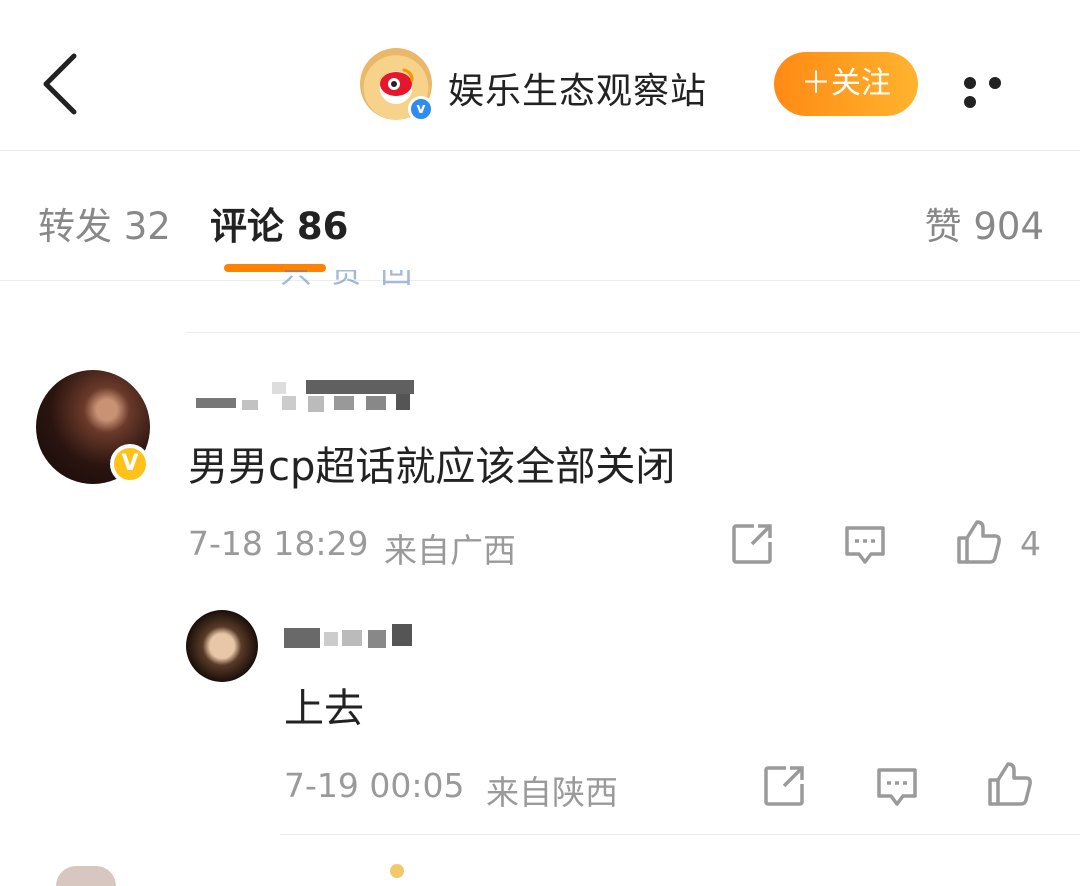 This screenshot has height=886, width=1080. I want to click on reply-text: 上去, so click(324, 709).